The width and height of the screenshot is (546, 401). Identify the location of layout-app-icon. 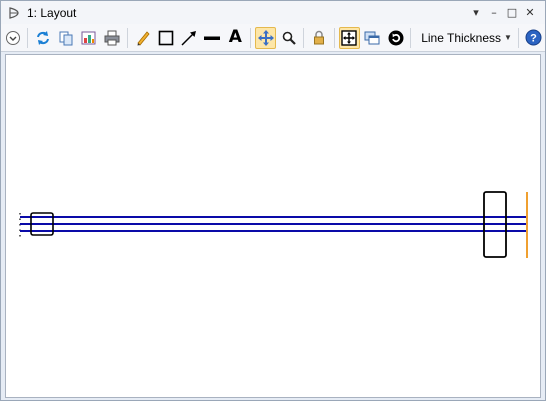
(14, 13).